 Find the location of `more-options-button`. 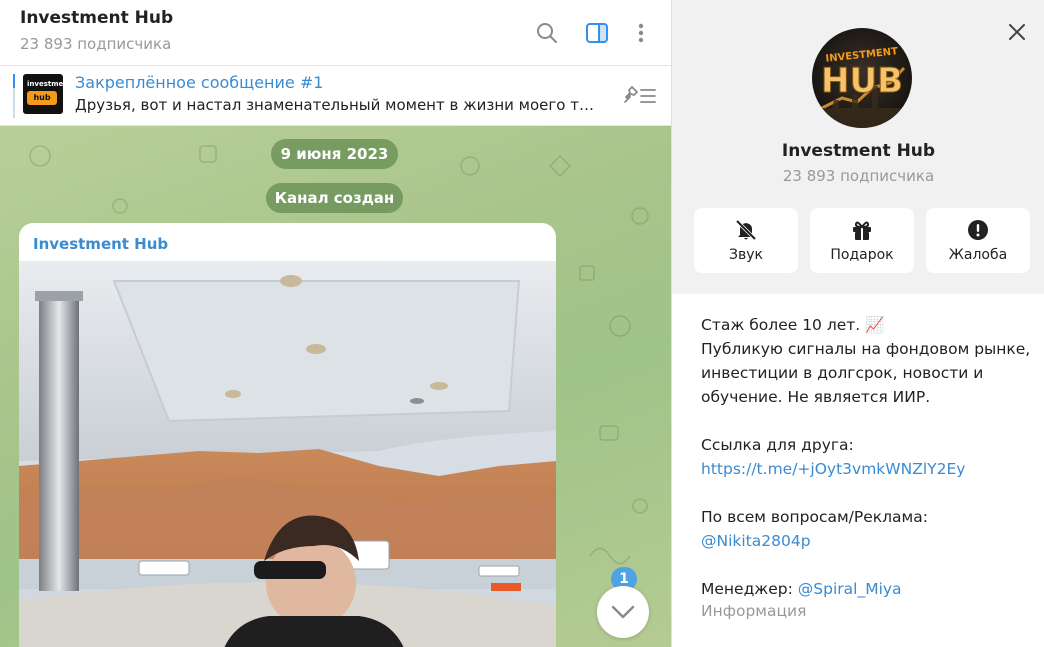

more-options-button is located at coordinates (641, 33).